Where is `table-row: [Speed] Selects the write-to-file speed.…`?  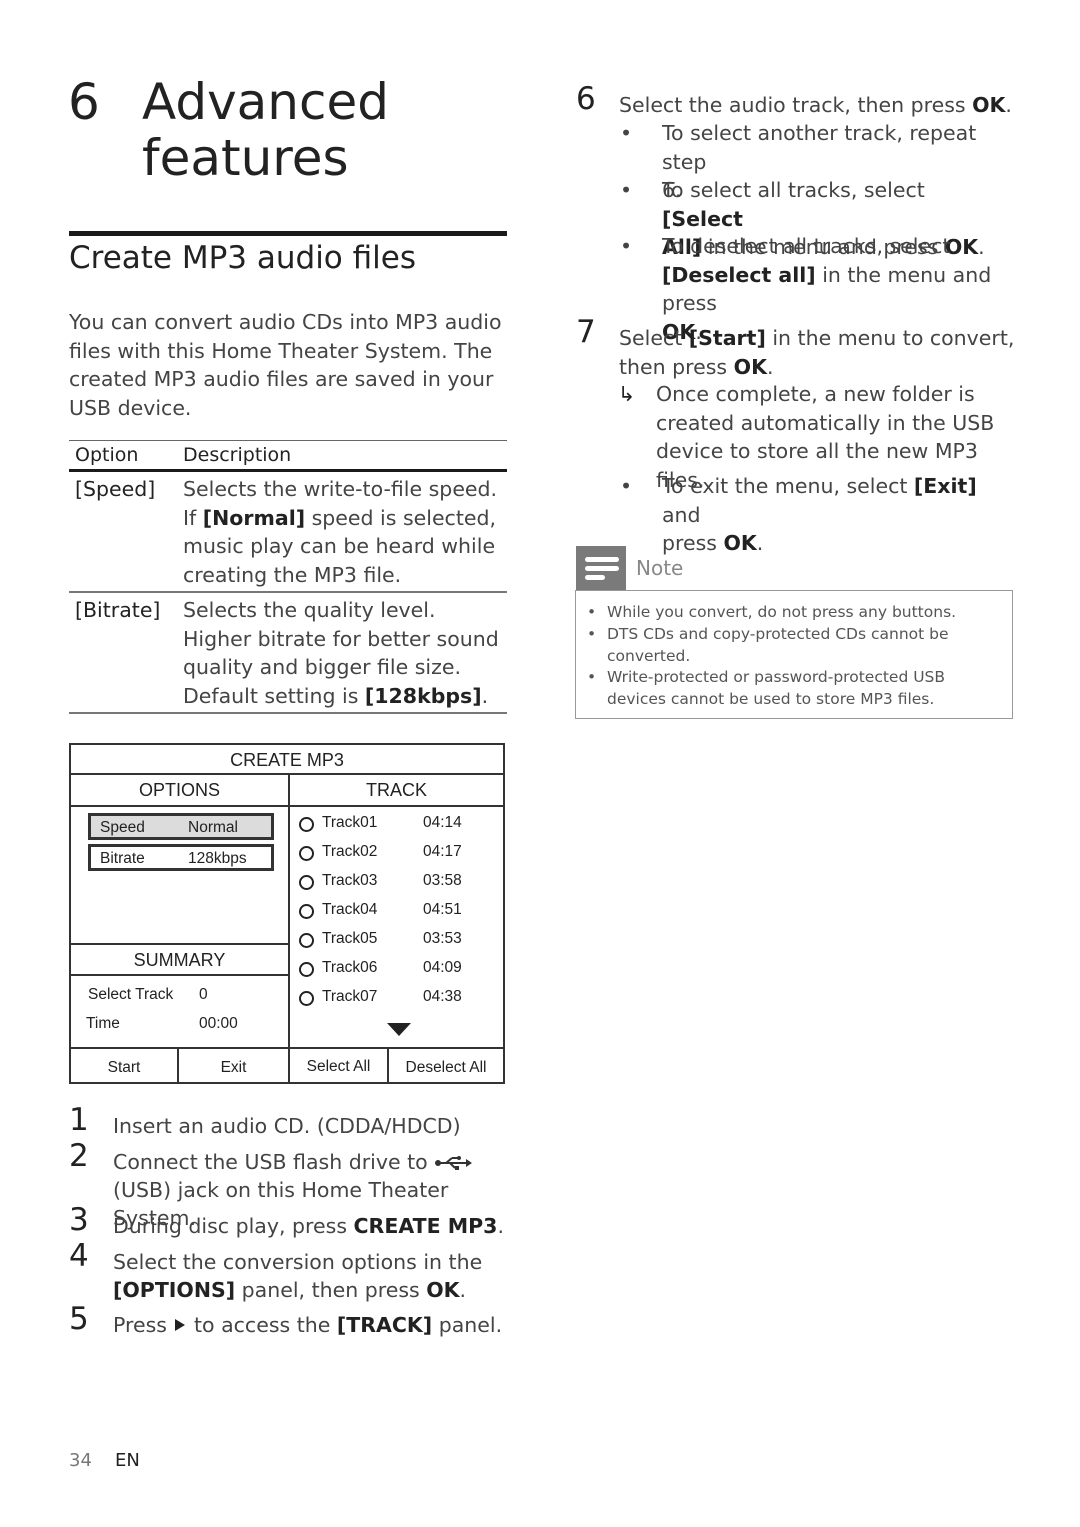 table-row: [Speed] Selects the write-to-file speed.… is located at coordinates (288, 531).